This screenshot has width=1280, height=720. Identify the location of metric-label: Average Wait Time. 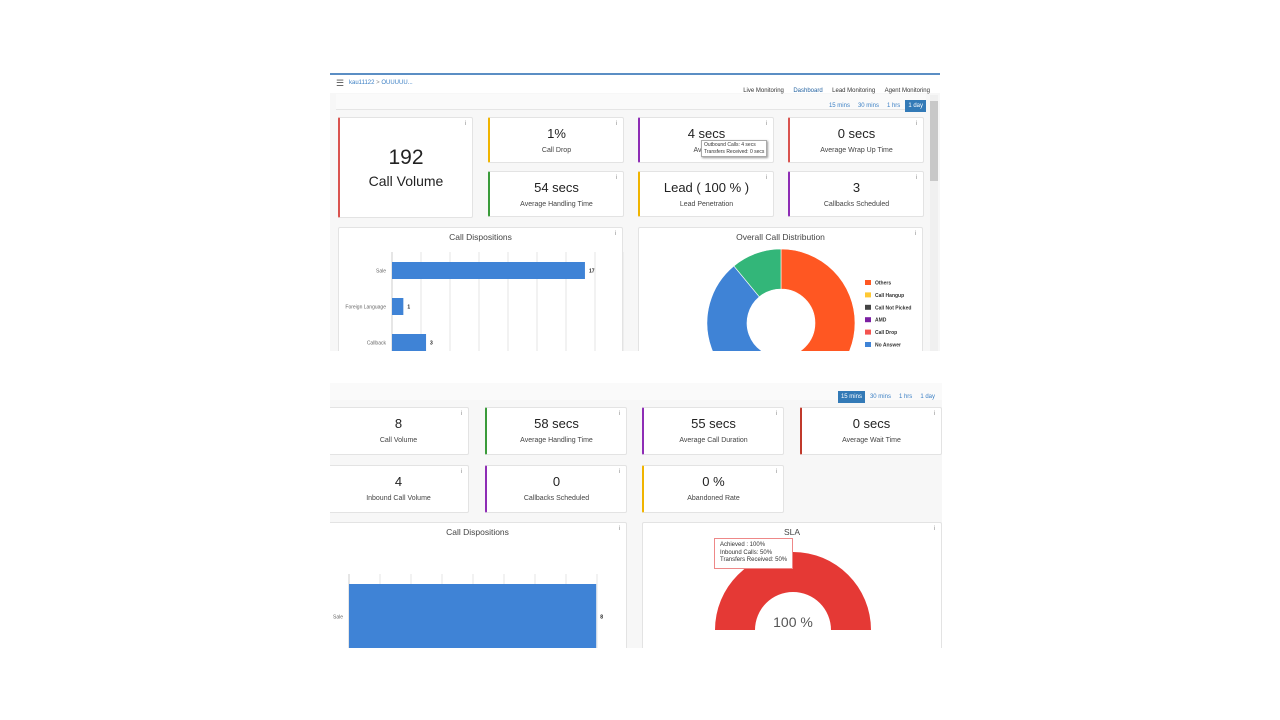
(871, 440).